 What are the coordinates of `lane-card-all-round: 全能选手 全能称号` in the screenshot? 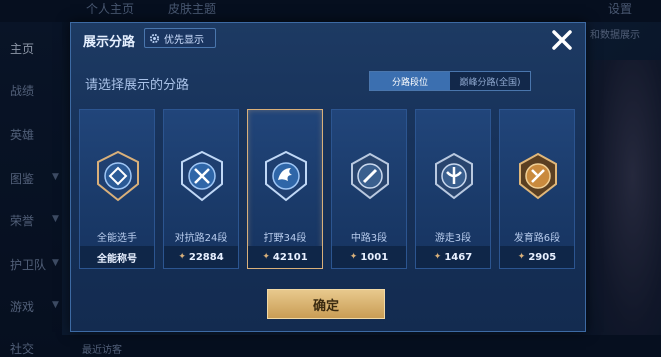 It's located at (117, 189).